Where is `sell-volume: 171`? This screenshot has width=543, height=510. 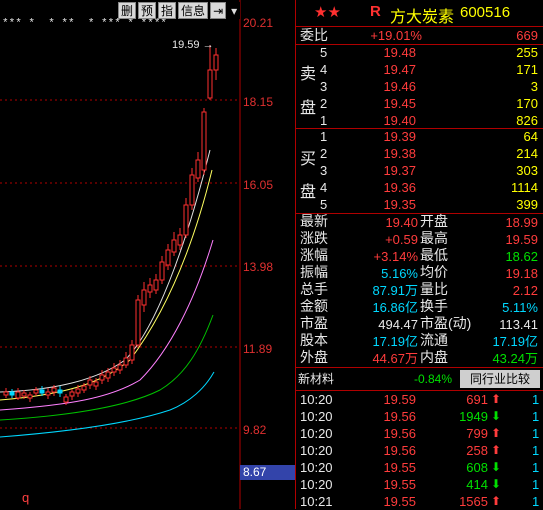
sell-volume: 171 is located at coordinates (527, 69).